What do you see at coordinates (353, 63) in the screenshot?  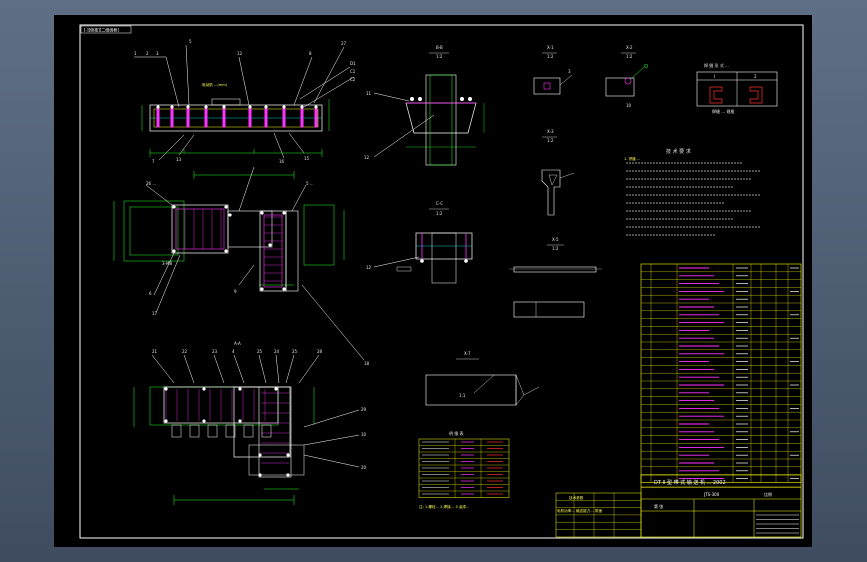 I see `svg-text: D1` at bounding box center [353, 63].